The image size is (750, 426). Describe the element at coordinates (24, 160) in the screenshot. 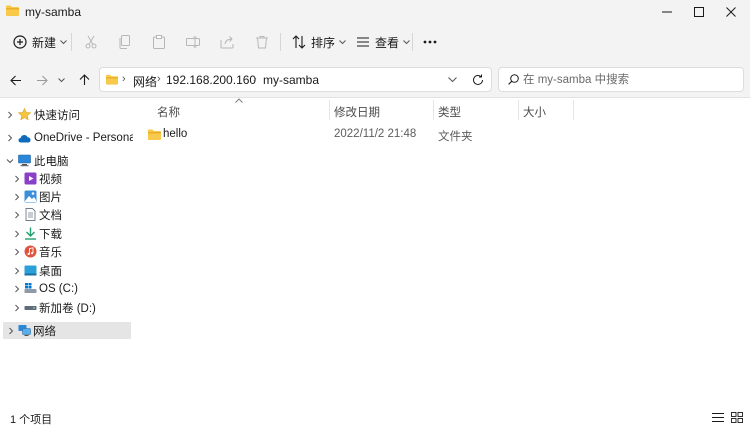

I see `computer-icon` at that location.